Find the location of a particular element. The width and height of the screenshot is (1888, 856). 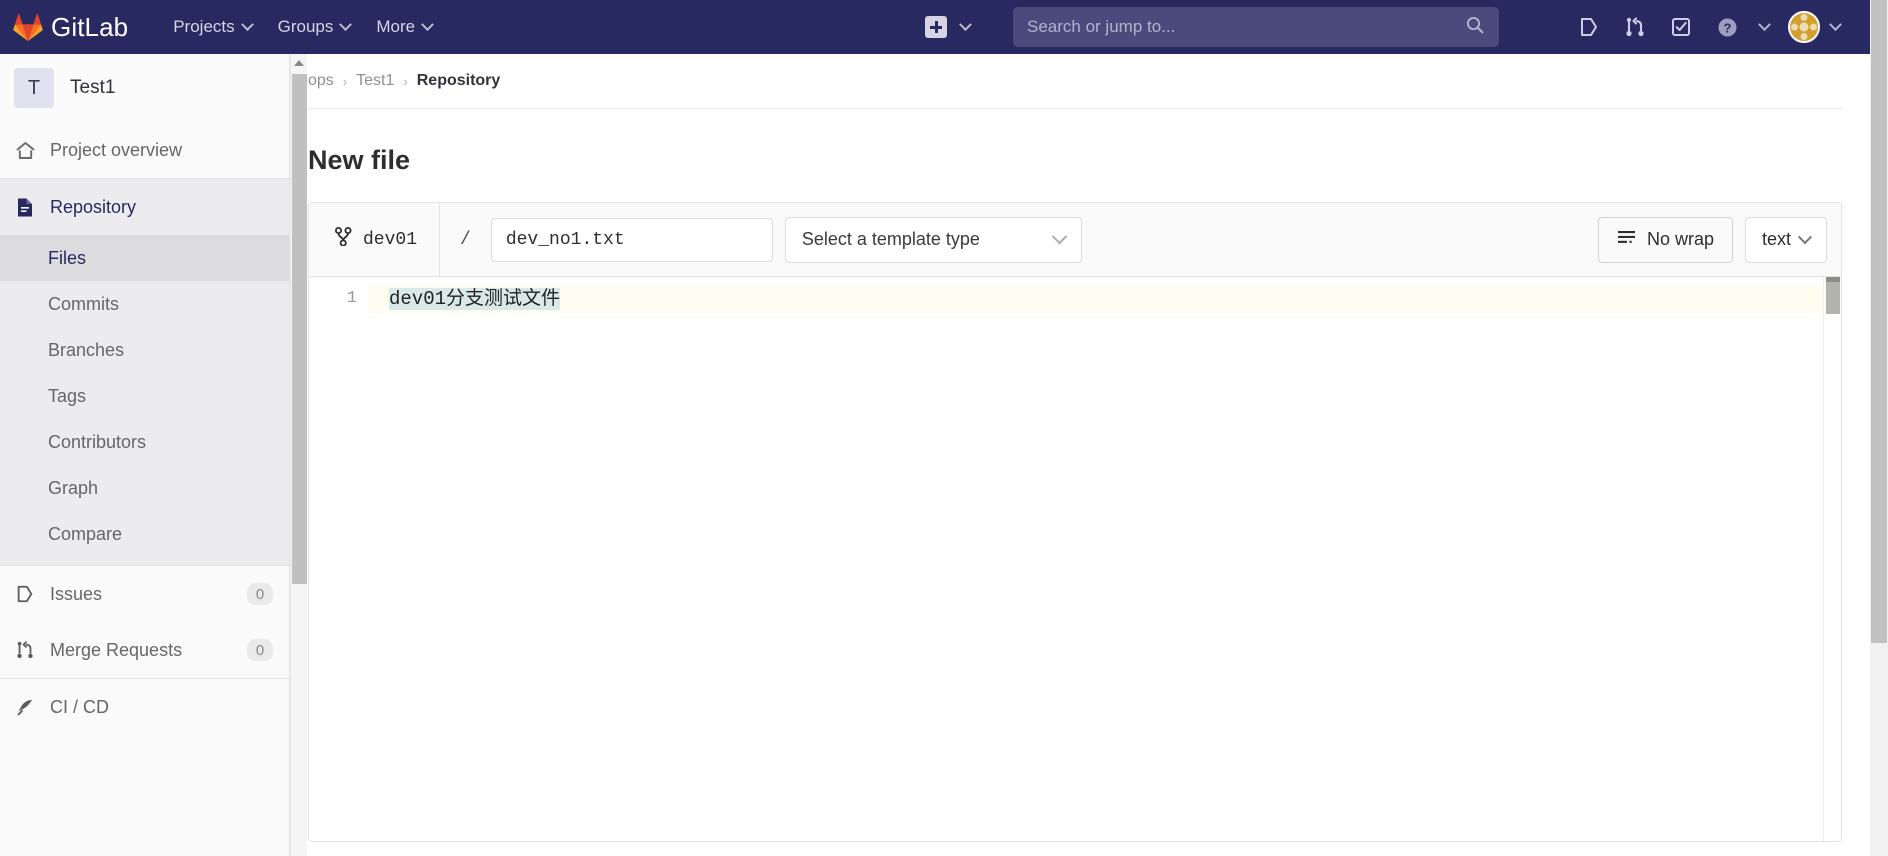

sidebar-item-merge-requests: Merge Requests 0 is located at coordinates (144, 650).